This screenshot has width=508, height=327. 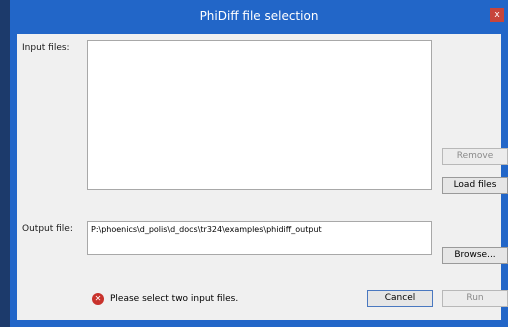 What do you see at coordinates (475, 185) in the screenshot?
I see `load-files-button: Load files` at bounding box center [475, 185].